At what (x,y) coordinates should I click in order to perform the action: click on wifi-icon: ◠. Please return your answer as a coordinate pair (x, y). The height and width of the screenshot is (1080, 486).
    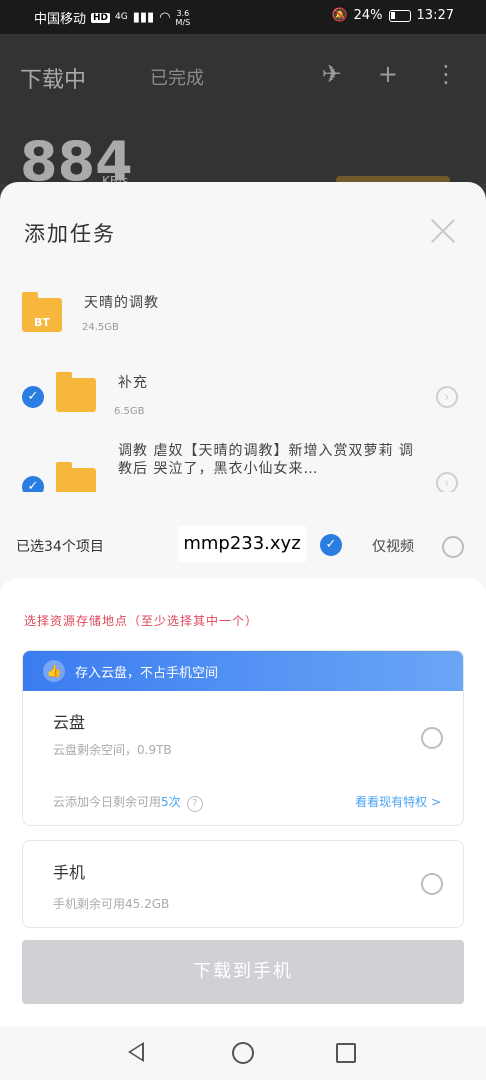
    Looking at the image, I should click on (165, 17).